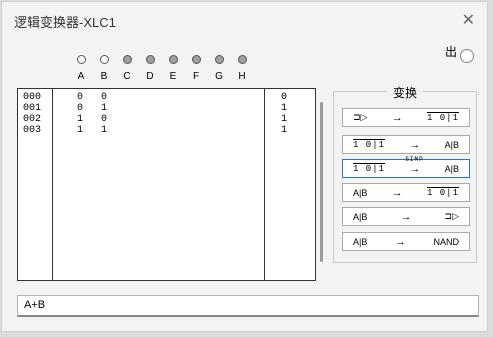  What do you see at coordinates (242, 68) in the screenshot?
I see `input-terminal-h: H` at bounding box center [242, 68].